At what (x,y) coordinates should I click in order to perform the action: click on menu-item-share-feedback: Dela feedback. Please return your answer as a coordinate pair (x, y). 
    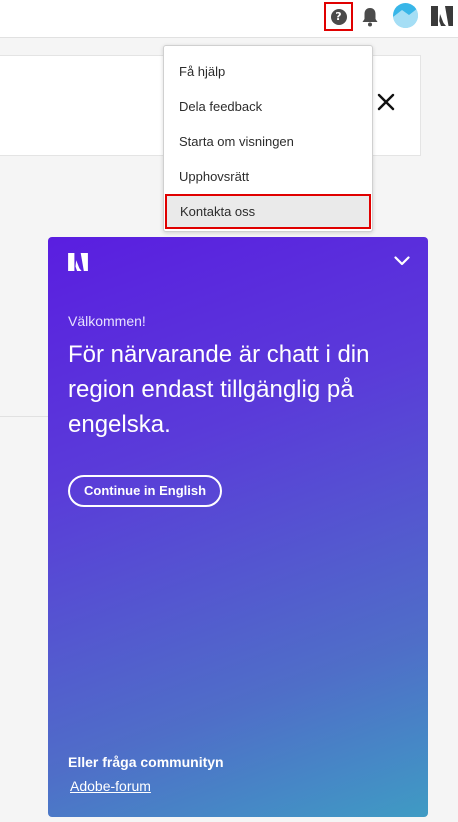
    Looking at the image, I should click on (268, 106).